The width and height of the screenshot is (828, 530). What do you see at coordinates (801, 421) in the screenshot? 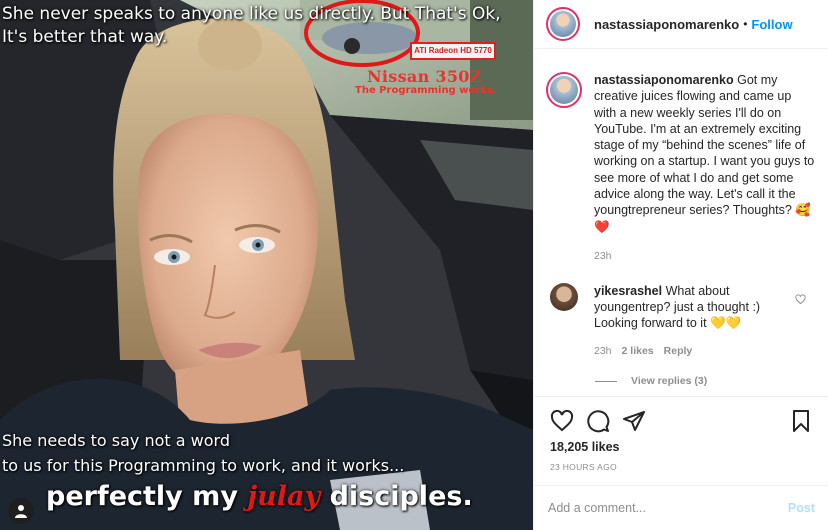
I see `bookmark-icon` at bounding box center [801, 421].